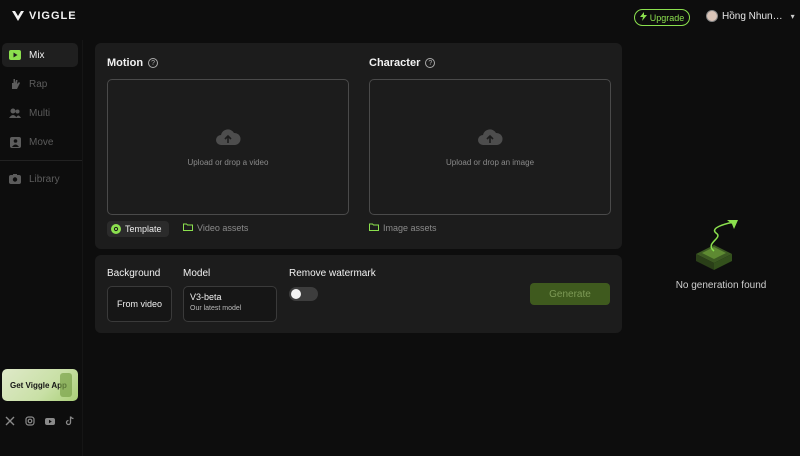  What do you see at coordinates (15, 179) in the screenshot?
I see `library-icon` at bounding box center [15, 179].